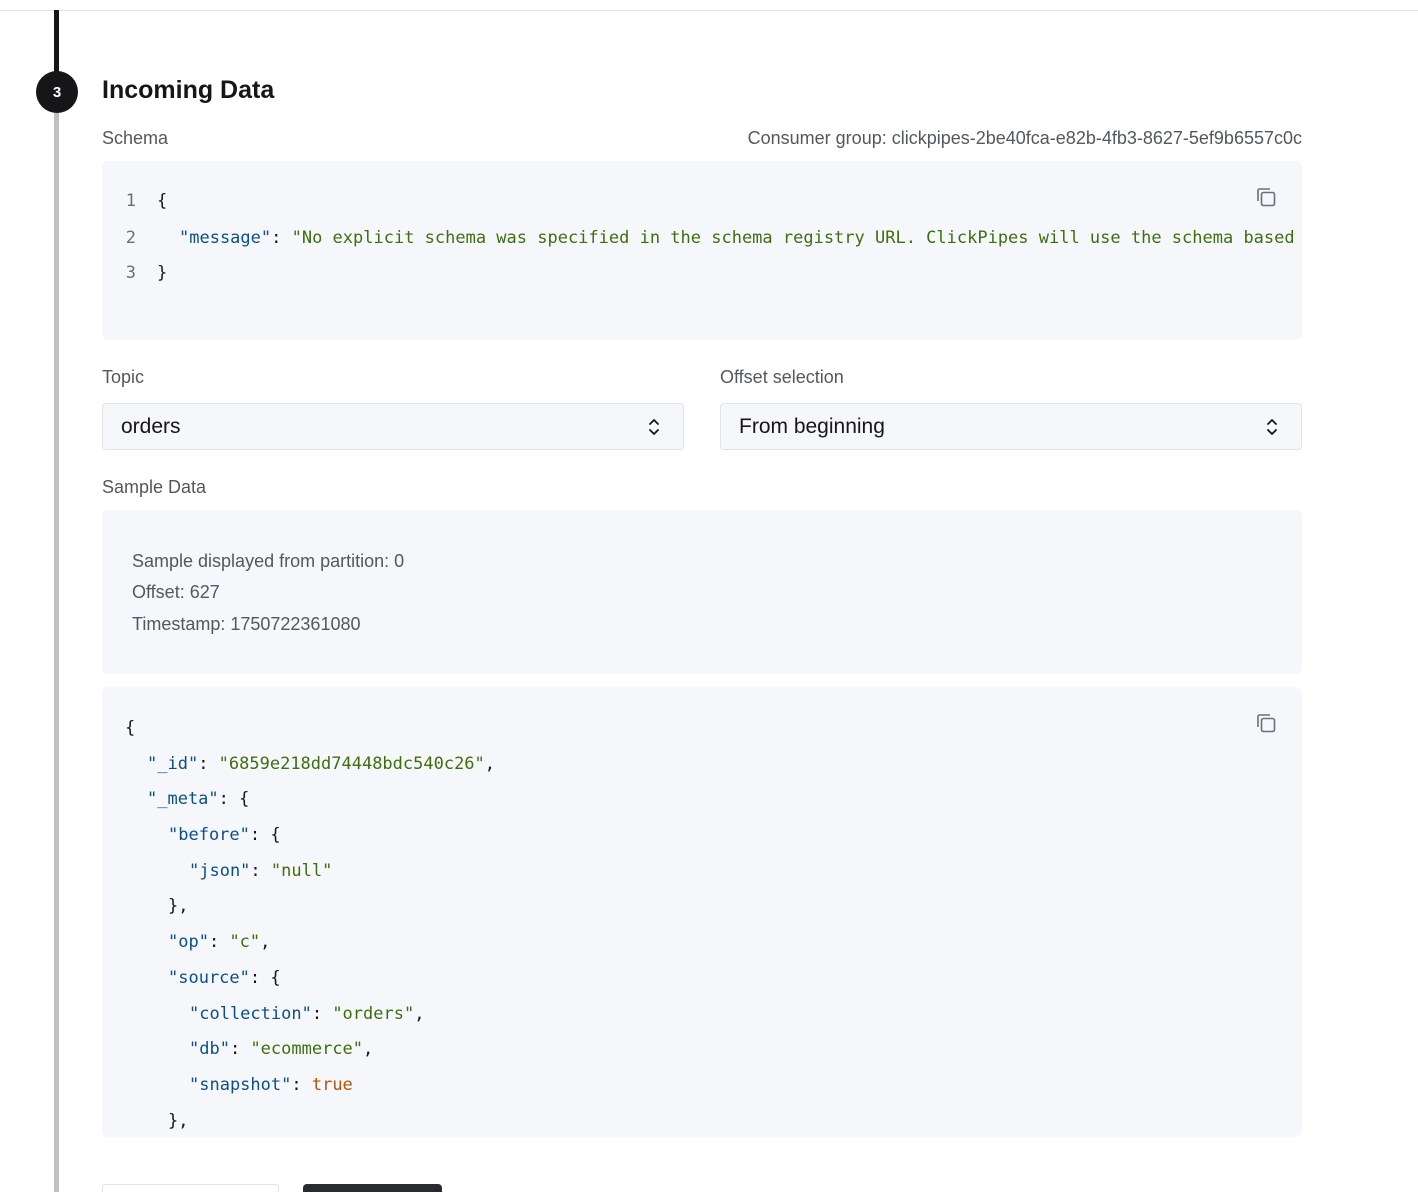 Image resolution: width=1418 pixels, height=1192 pixels. What do you see at coordinates (57, 92) in the screenshot?
I see `step-number-badge: 3` at bounding box center [57, 92].